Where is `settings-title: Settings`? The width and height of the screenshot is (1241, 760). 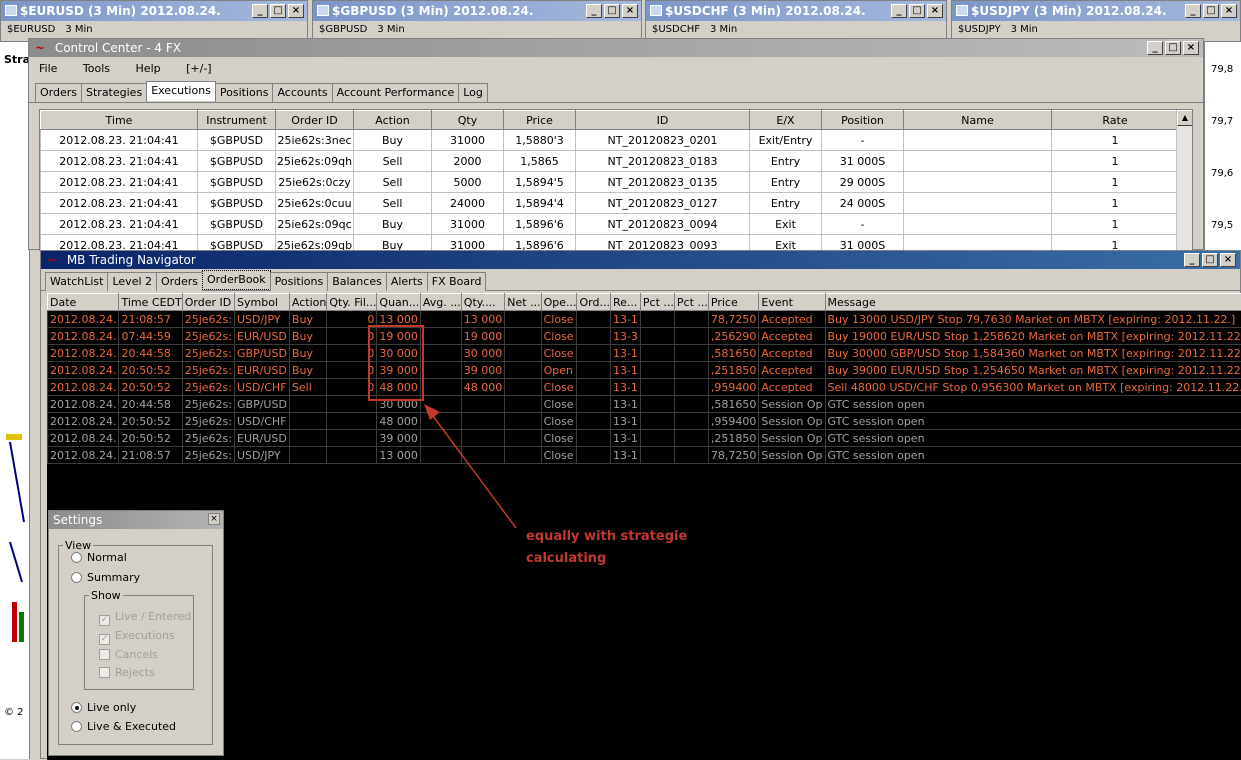 settings-title: Settings is located at coordinates (77, 520).